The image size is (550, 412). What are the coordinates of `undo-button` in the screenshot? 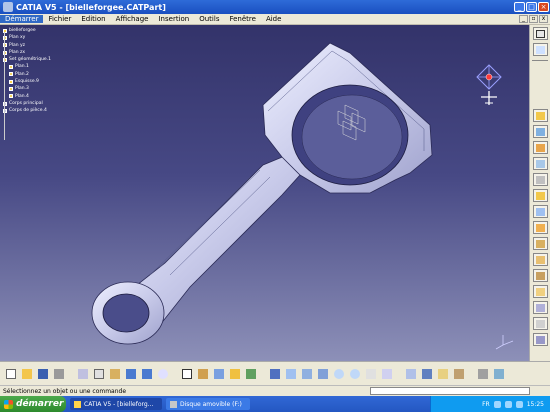 It's located at (131, 374).